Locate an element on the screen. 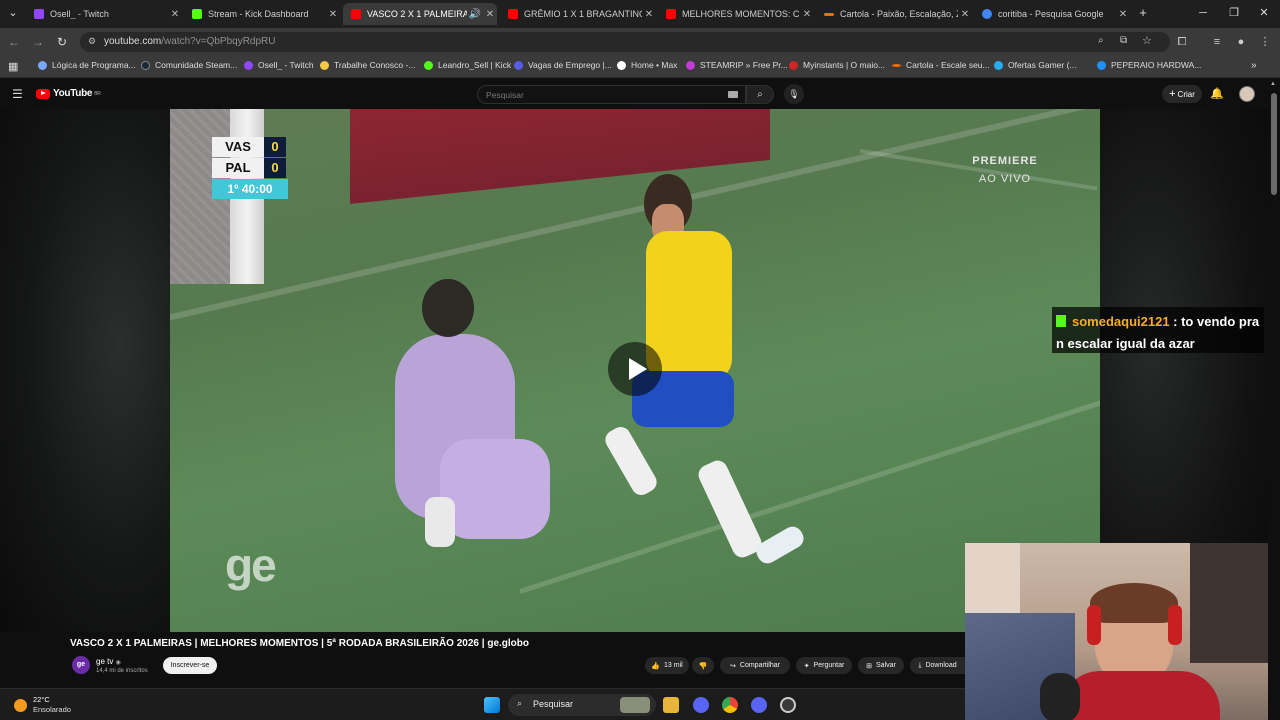  minimize-icon: ─ is located at coordinates (1203, 13).